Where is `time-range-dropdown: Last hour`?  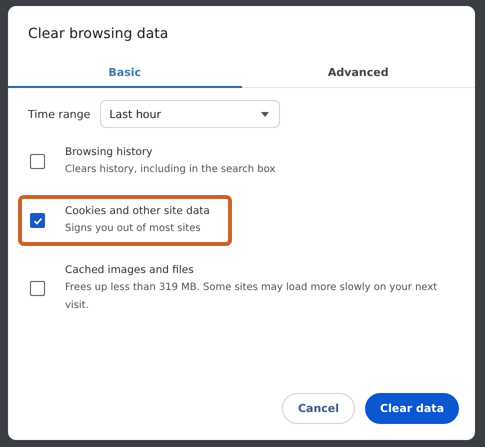 time-range-dropdown: Last hour is located at coordinates (190, 114).